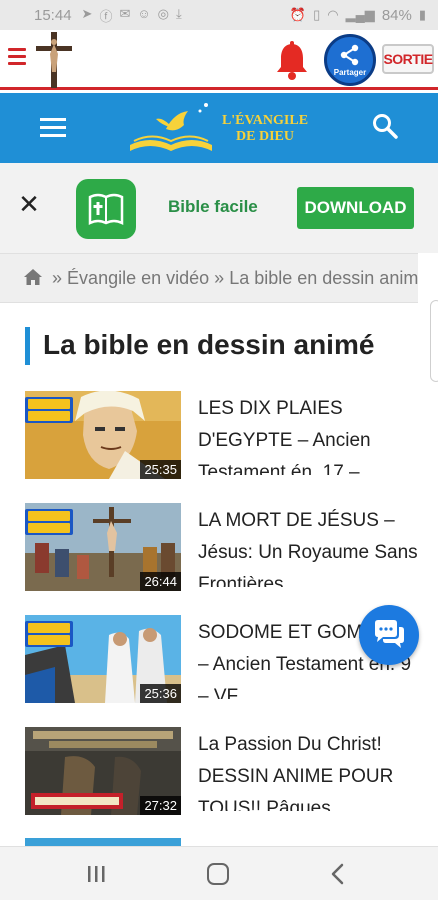 Image resolution: width=438 pixels, height=900 pixels. Describe the element at coordinates (29, 204) in the screenshot. I see `close-icon: ✕` at that location.